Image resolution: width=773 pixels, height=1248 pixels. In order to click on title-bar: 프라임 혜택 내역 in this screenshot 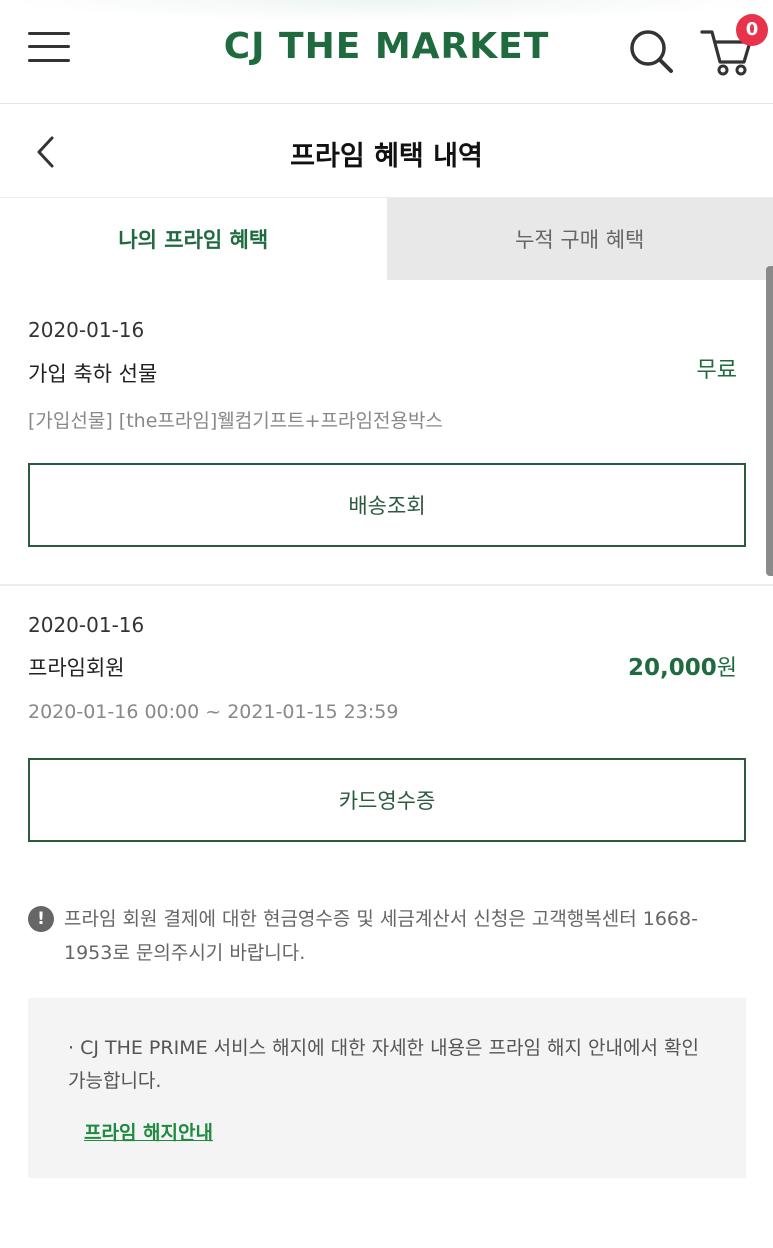, I will do `click(386, 151)`.